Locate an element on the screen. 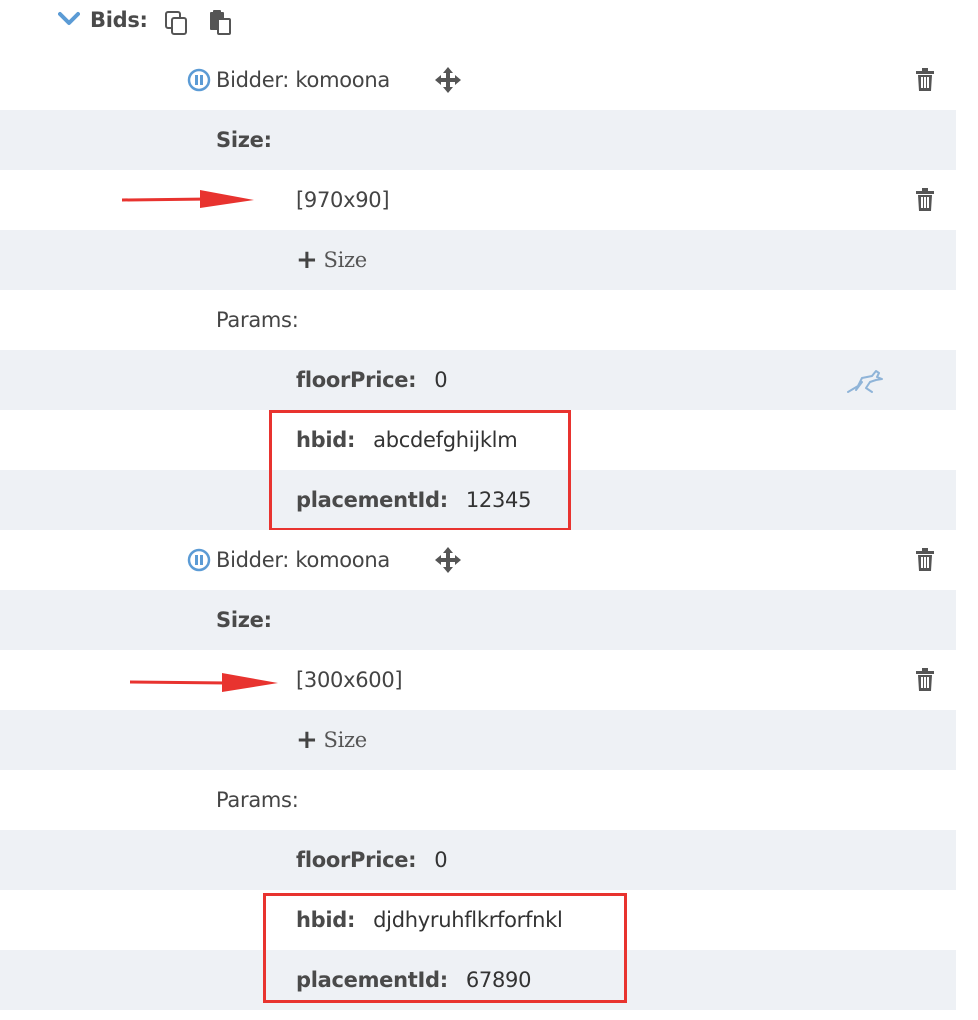 The width and height of the screenshot is (978, 1020). param-value: djdhyruhflkrforfnkl is located at coordinates (468, 920).